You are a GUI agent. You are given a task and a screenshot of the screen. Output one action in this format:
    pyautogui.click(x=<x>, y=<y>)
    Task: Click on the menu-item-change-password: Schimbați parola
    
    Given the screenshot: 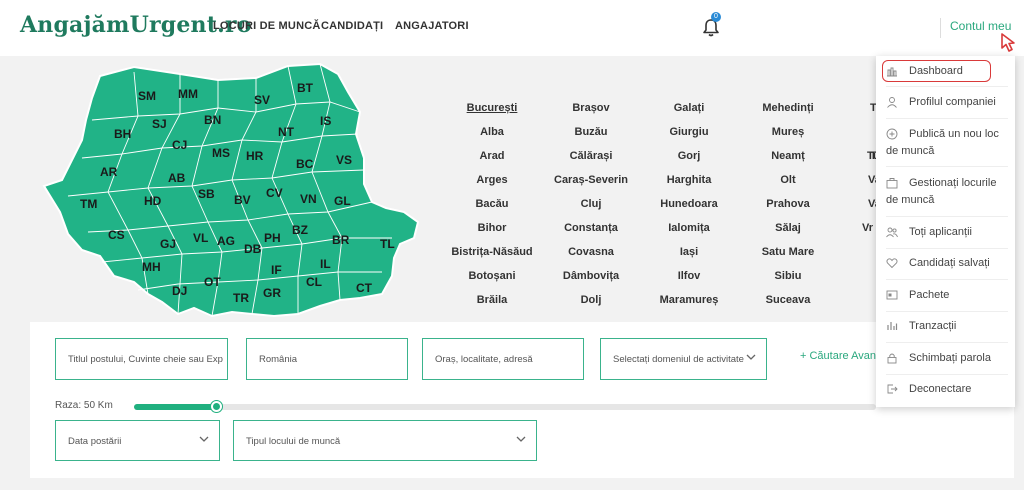 What is the action you would take?
    pyautogui.click(x=947, y=358)
    